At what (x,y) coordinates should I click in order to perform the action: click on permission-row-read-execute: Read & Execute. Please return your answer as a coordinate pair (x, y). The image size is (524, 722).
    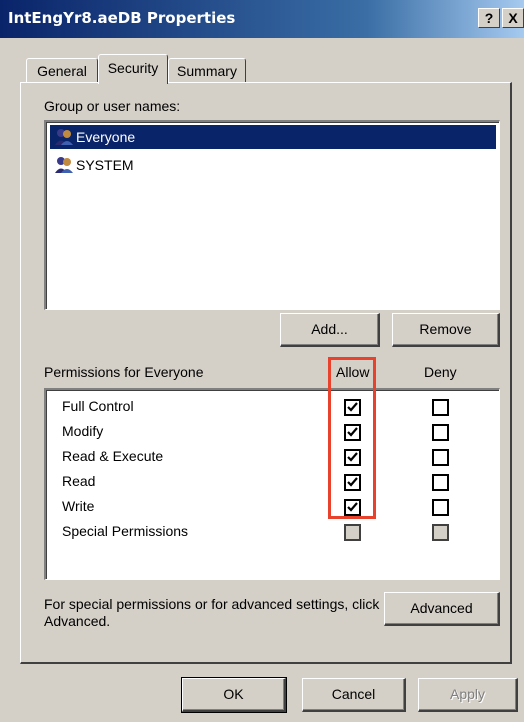
    Looking at the image, I should click on (273, 458).